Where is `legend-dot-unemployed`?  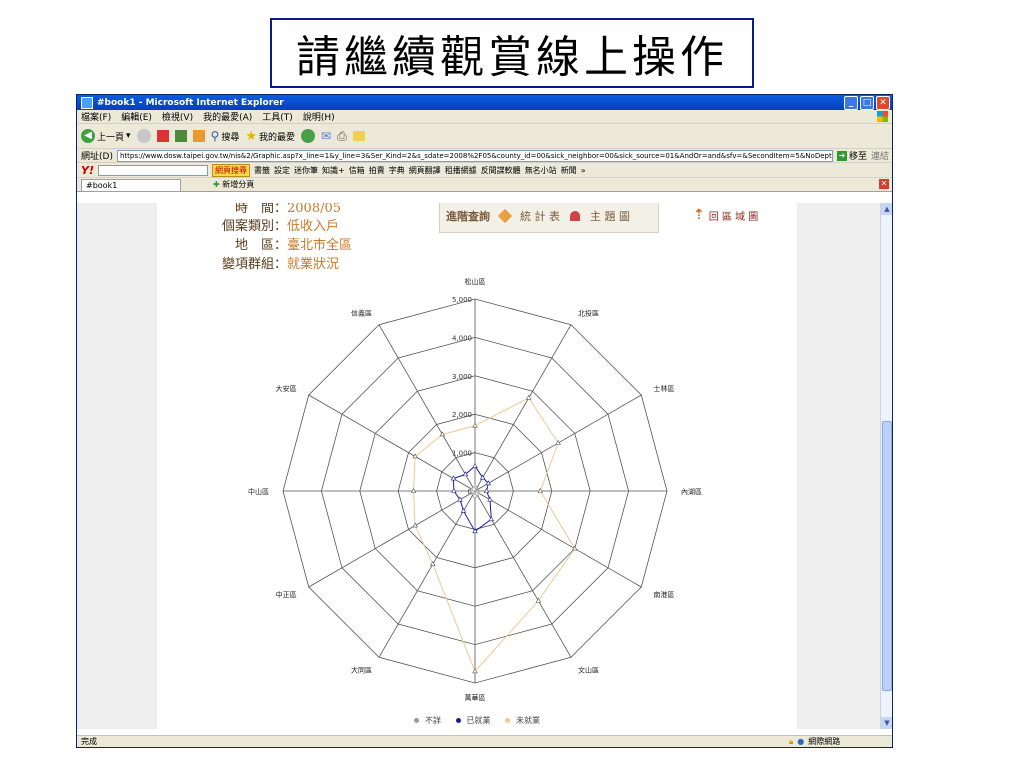
legend-dot-unemployed is located at coordinates (508, 720).